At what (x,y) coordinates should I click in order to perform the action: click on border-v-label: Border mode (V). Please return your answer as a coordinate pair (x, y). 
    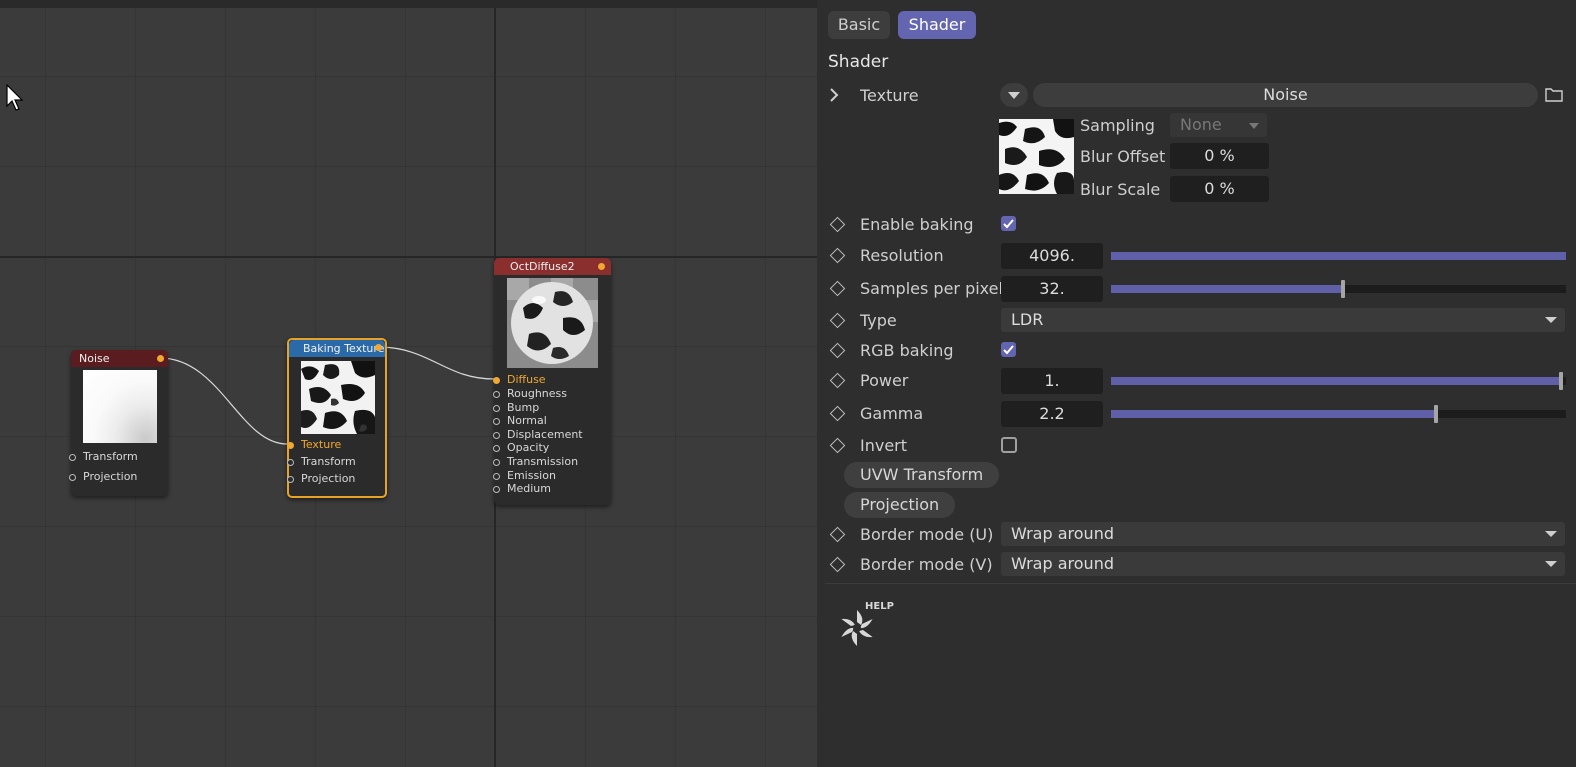
    Looking at the image, I should click on (926, 564).